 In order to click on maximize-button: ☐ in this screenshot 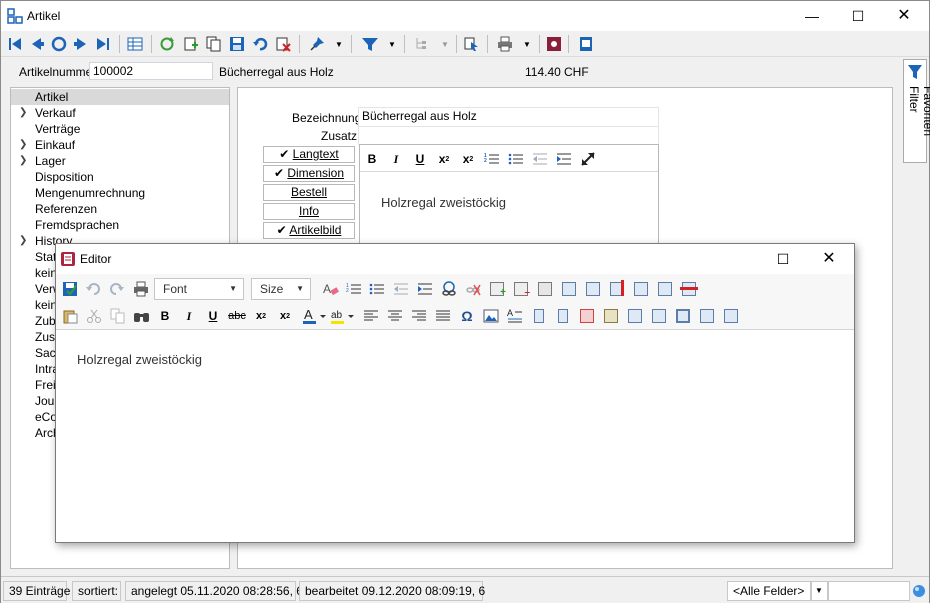, I will do `click(858, 16)`.